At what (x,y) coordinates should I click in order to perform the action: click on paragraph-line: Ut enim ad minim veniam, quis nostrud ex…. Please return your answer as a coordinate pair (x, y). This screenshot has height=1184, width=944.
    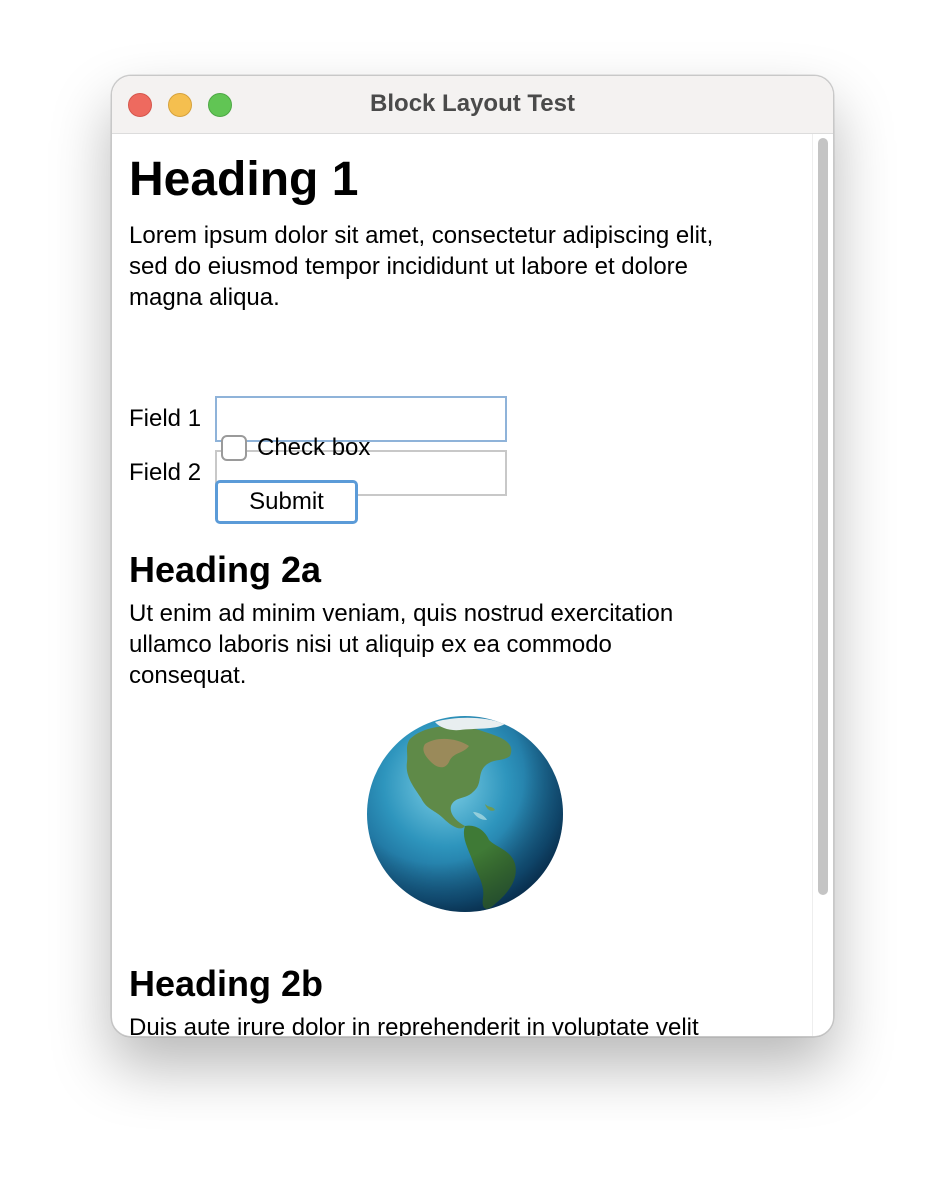
    Looking at the image, I should click on (401, 613).